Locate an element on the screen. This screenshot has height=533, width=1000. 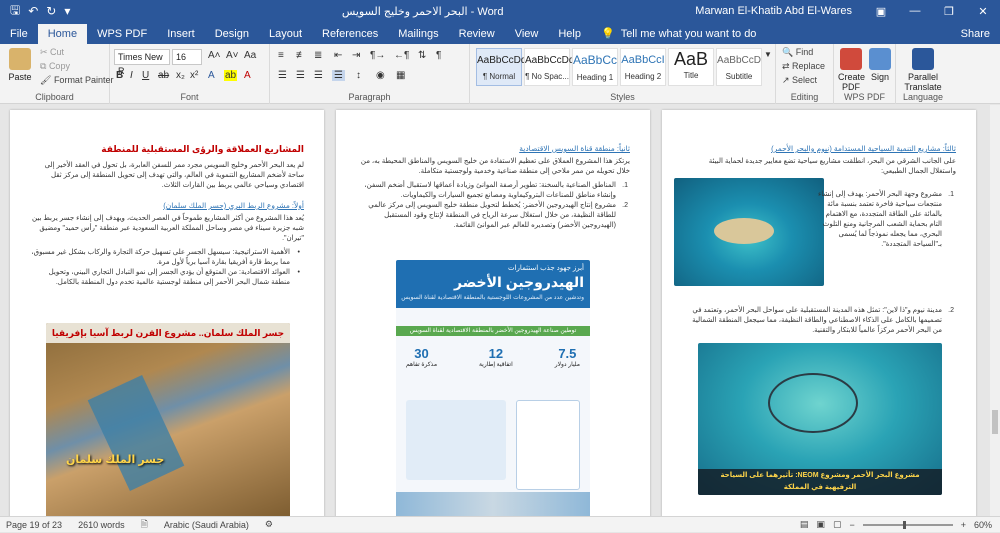
italic-icon: I is located at coordinates (131, 75).